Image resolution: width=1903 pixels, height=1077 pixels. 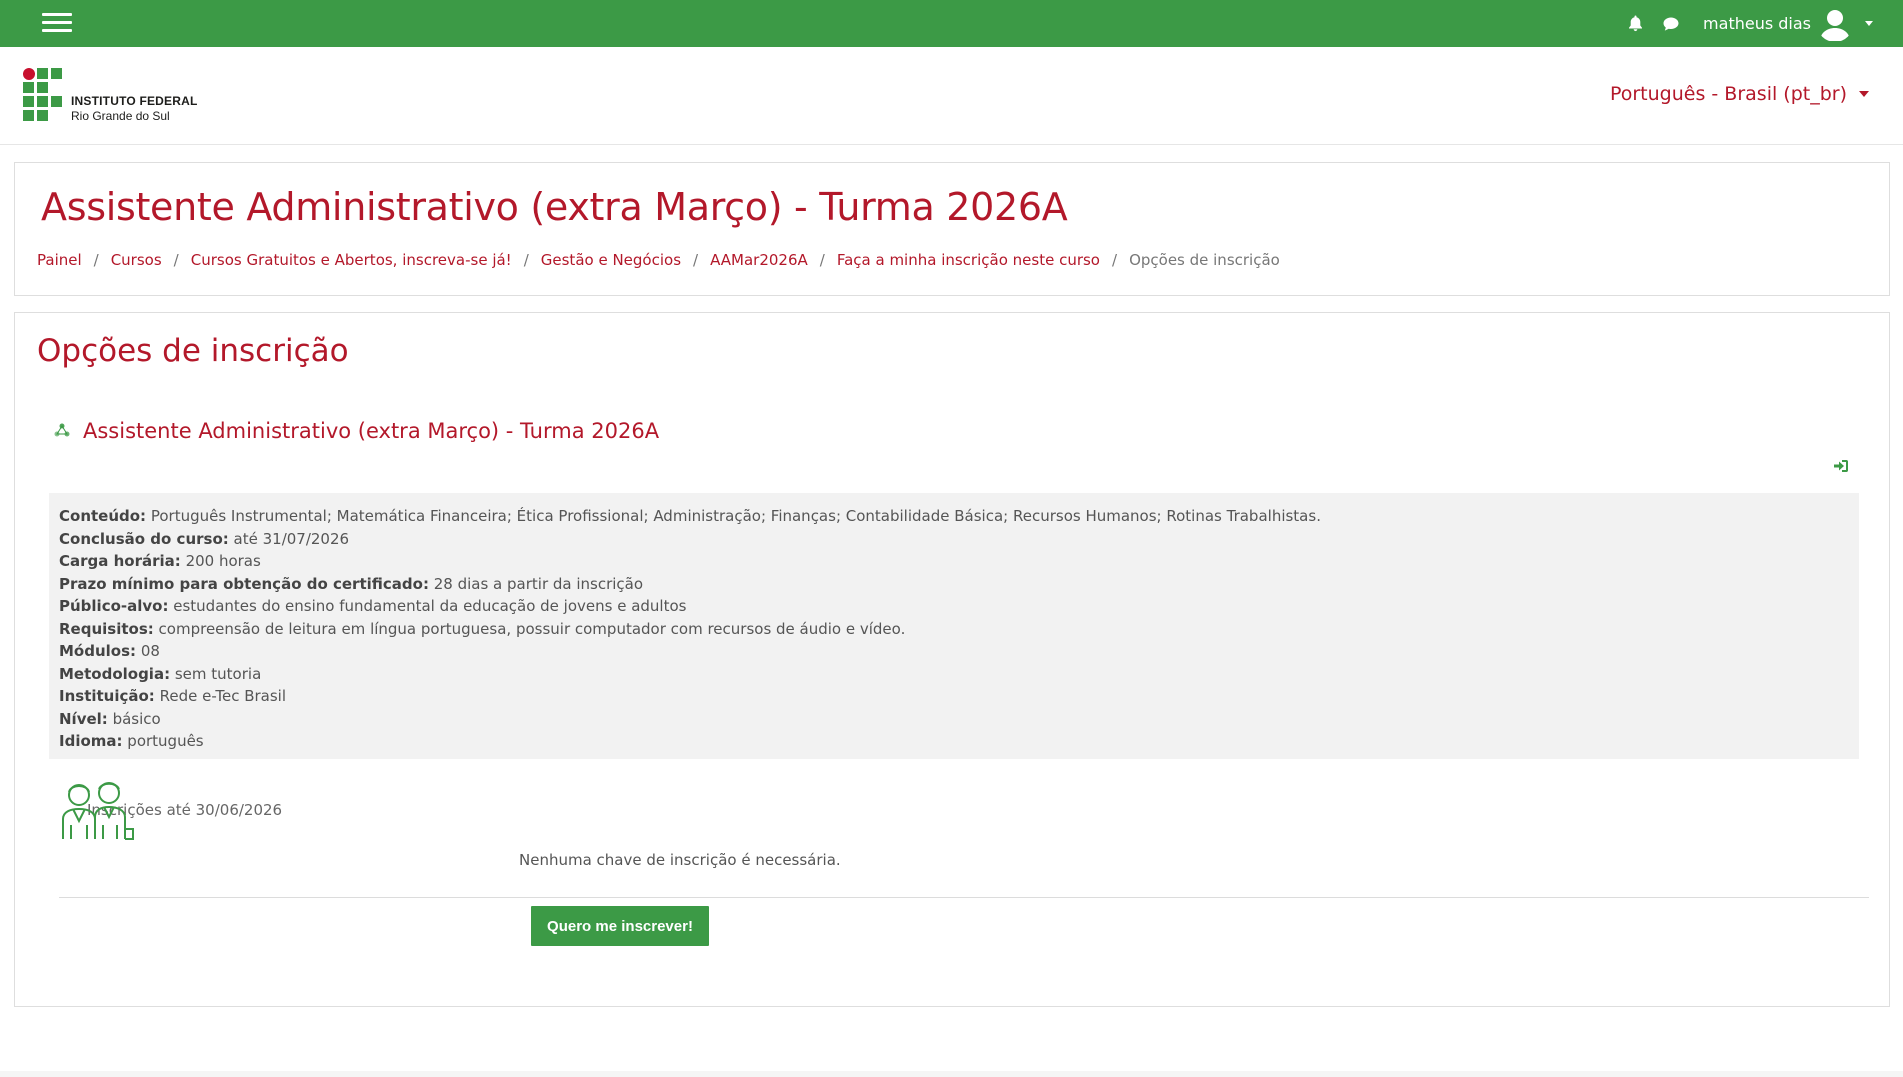 I want to click on user-avatar-icon, so click(x=1835, y=24).